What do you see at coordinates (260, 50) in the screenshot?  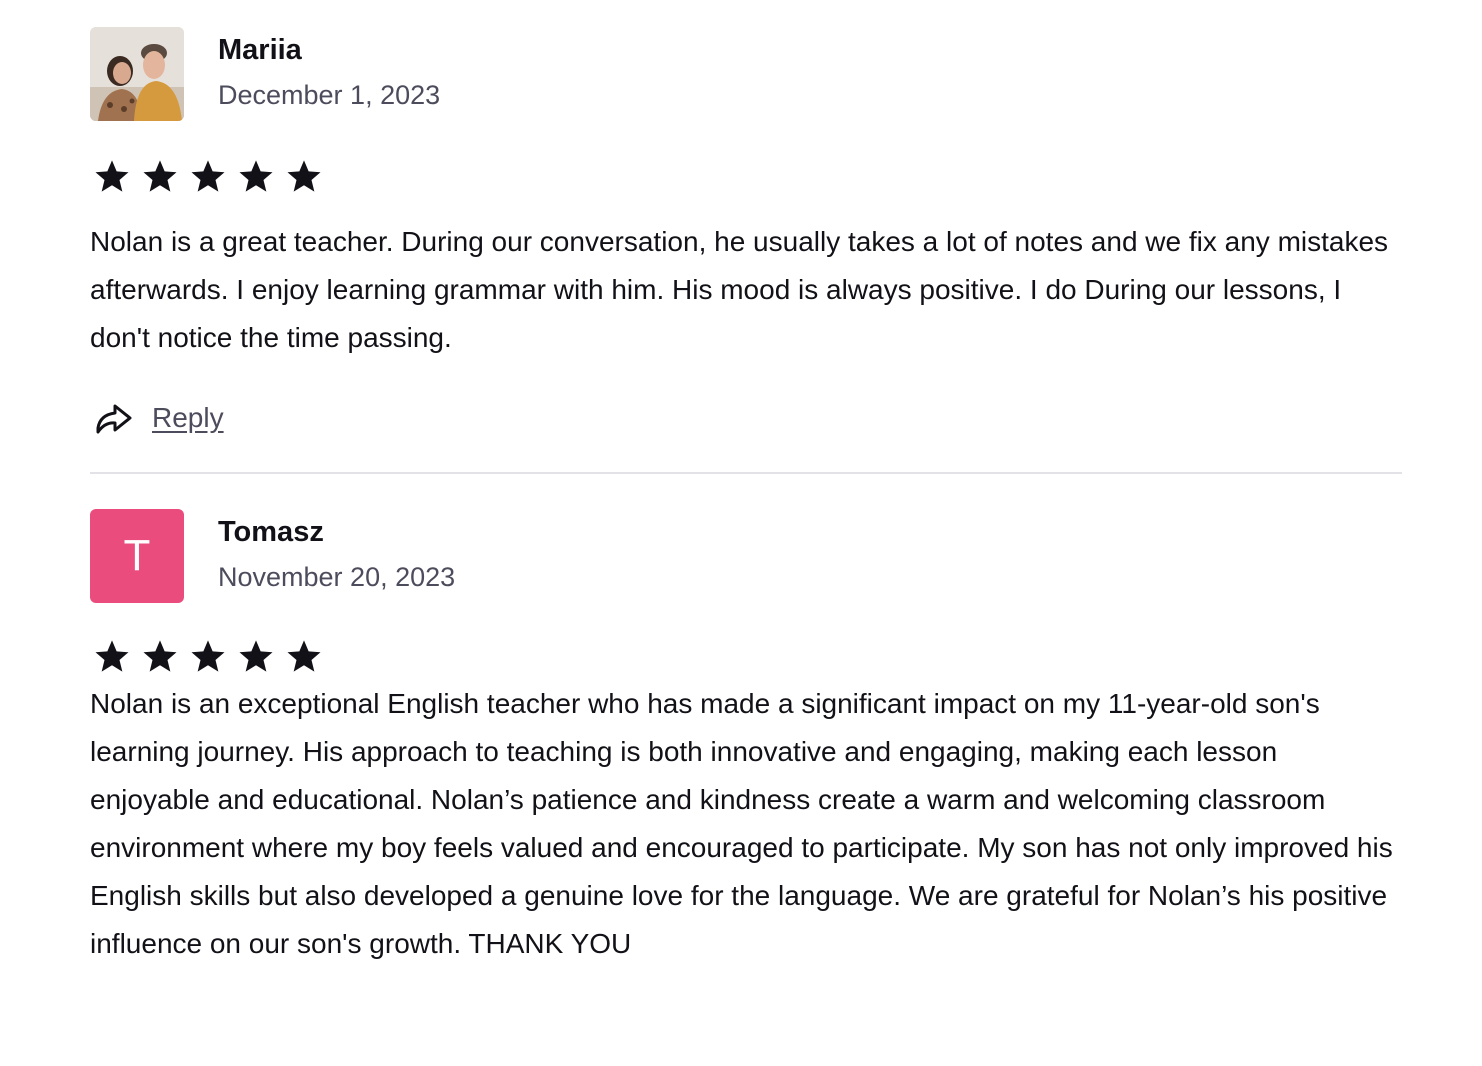 I see `reviewer-name: Mariia` at bounding box center [260, 50].